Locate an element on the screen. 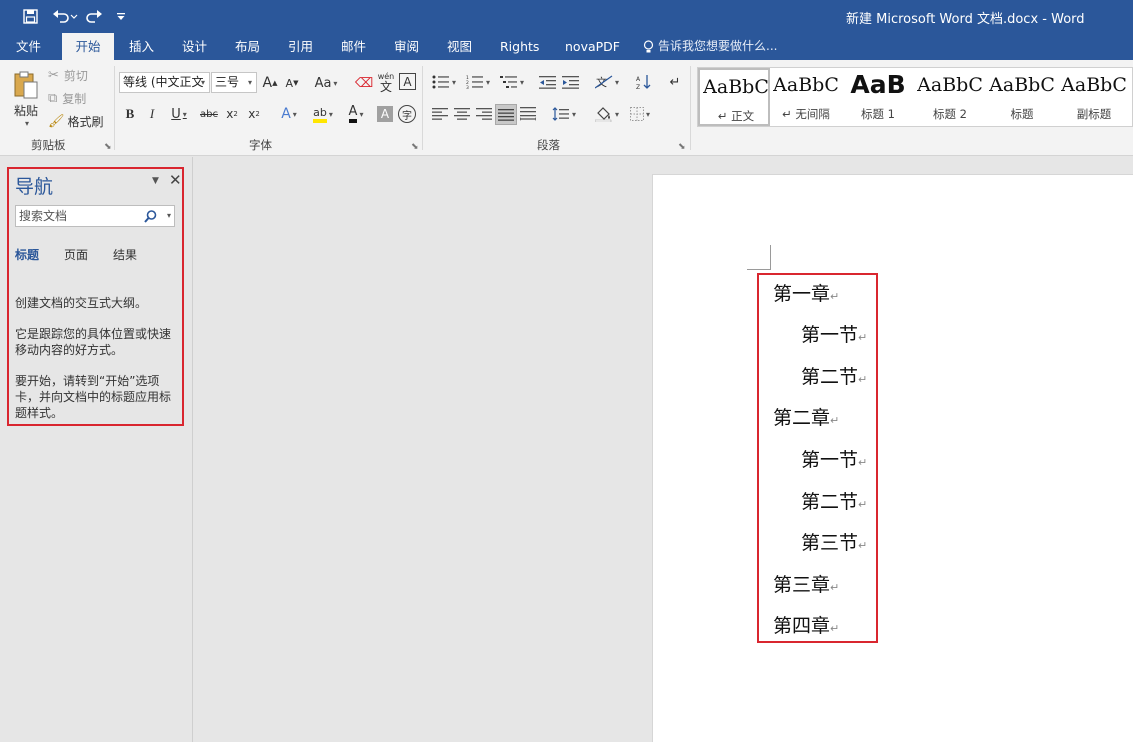 Image resolution: width=1133 pixels, height=742 pixels. style-preview: AaBbC is located at coordinates (736, 87).